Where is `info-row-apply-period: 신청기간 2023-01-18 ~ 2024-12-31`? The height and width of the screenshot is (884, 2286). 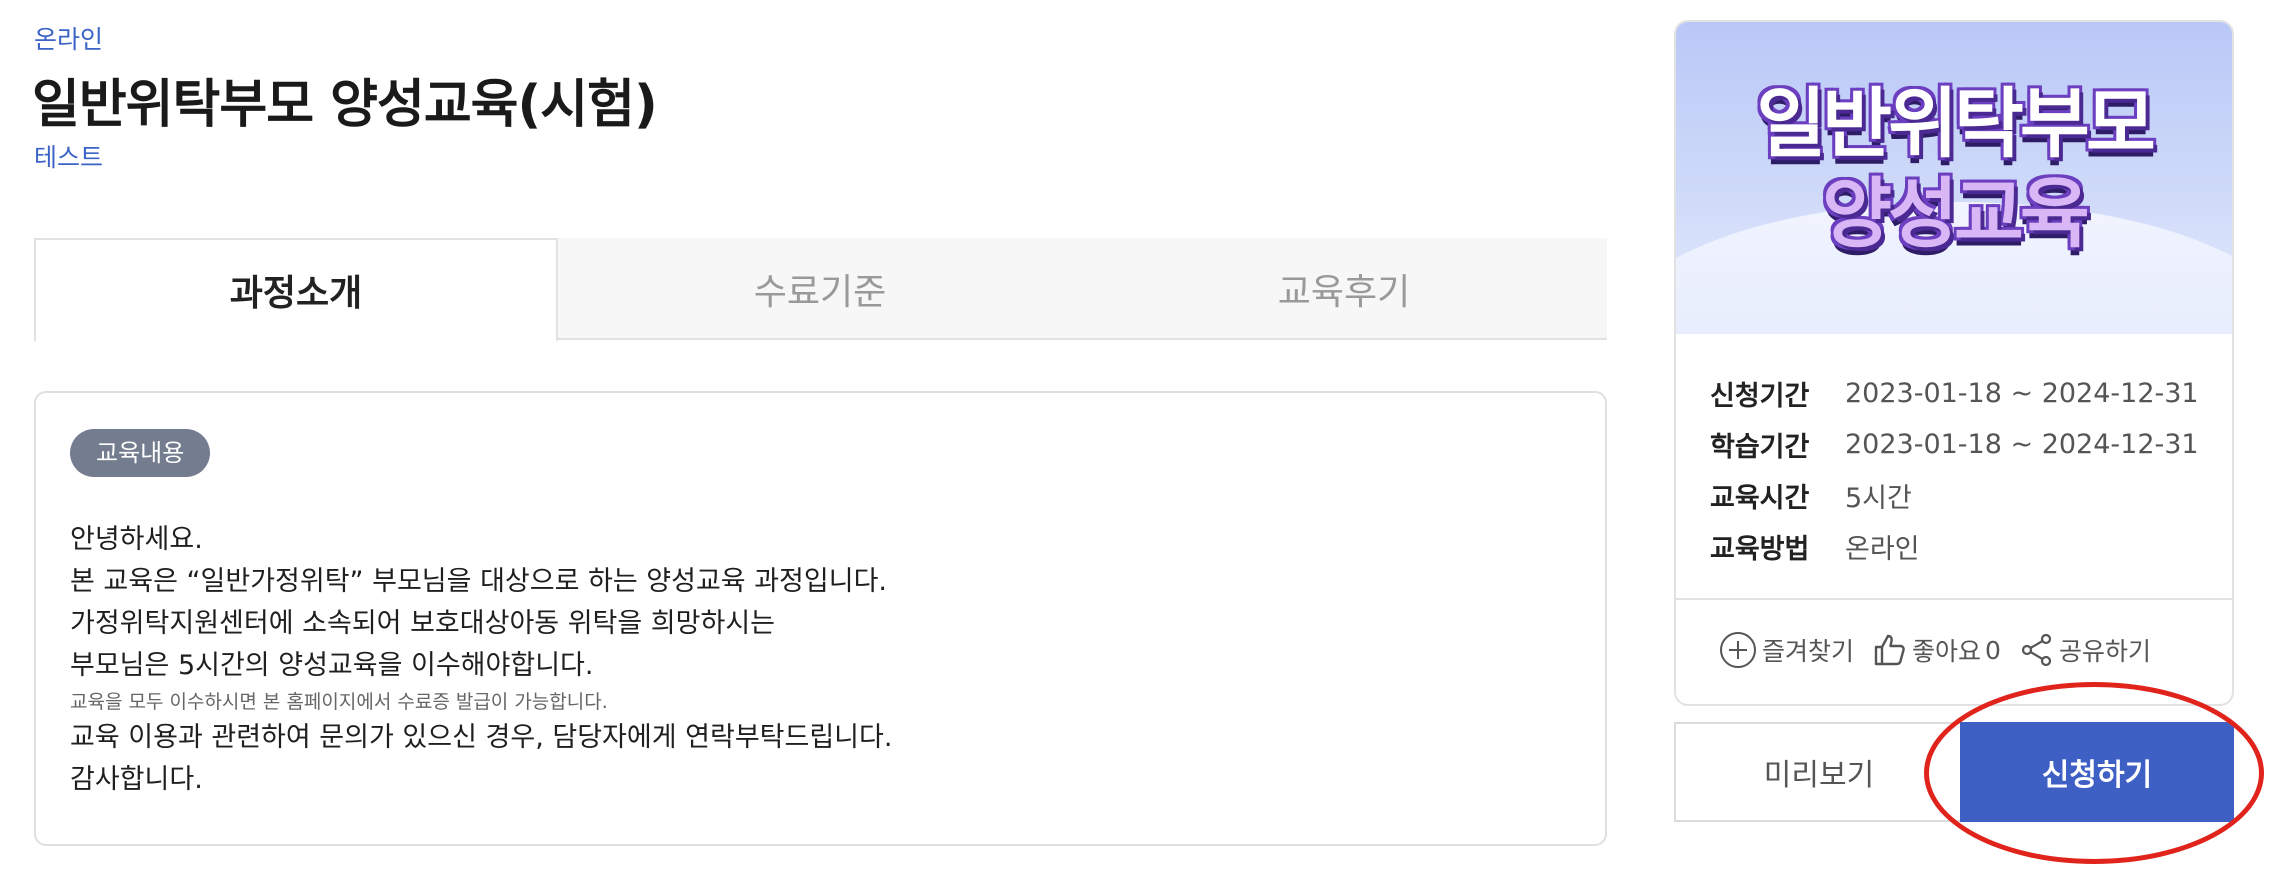
info-row-apply-period: 신청기간 2023-01-18 ~ 2024-12-31 is located at coordinates (1954, 393).